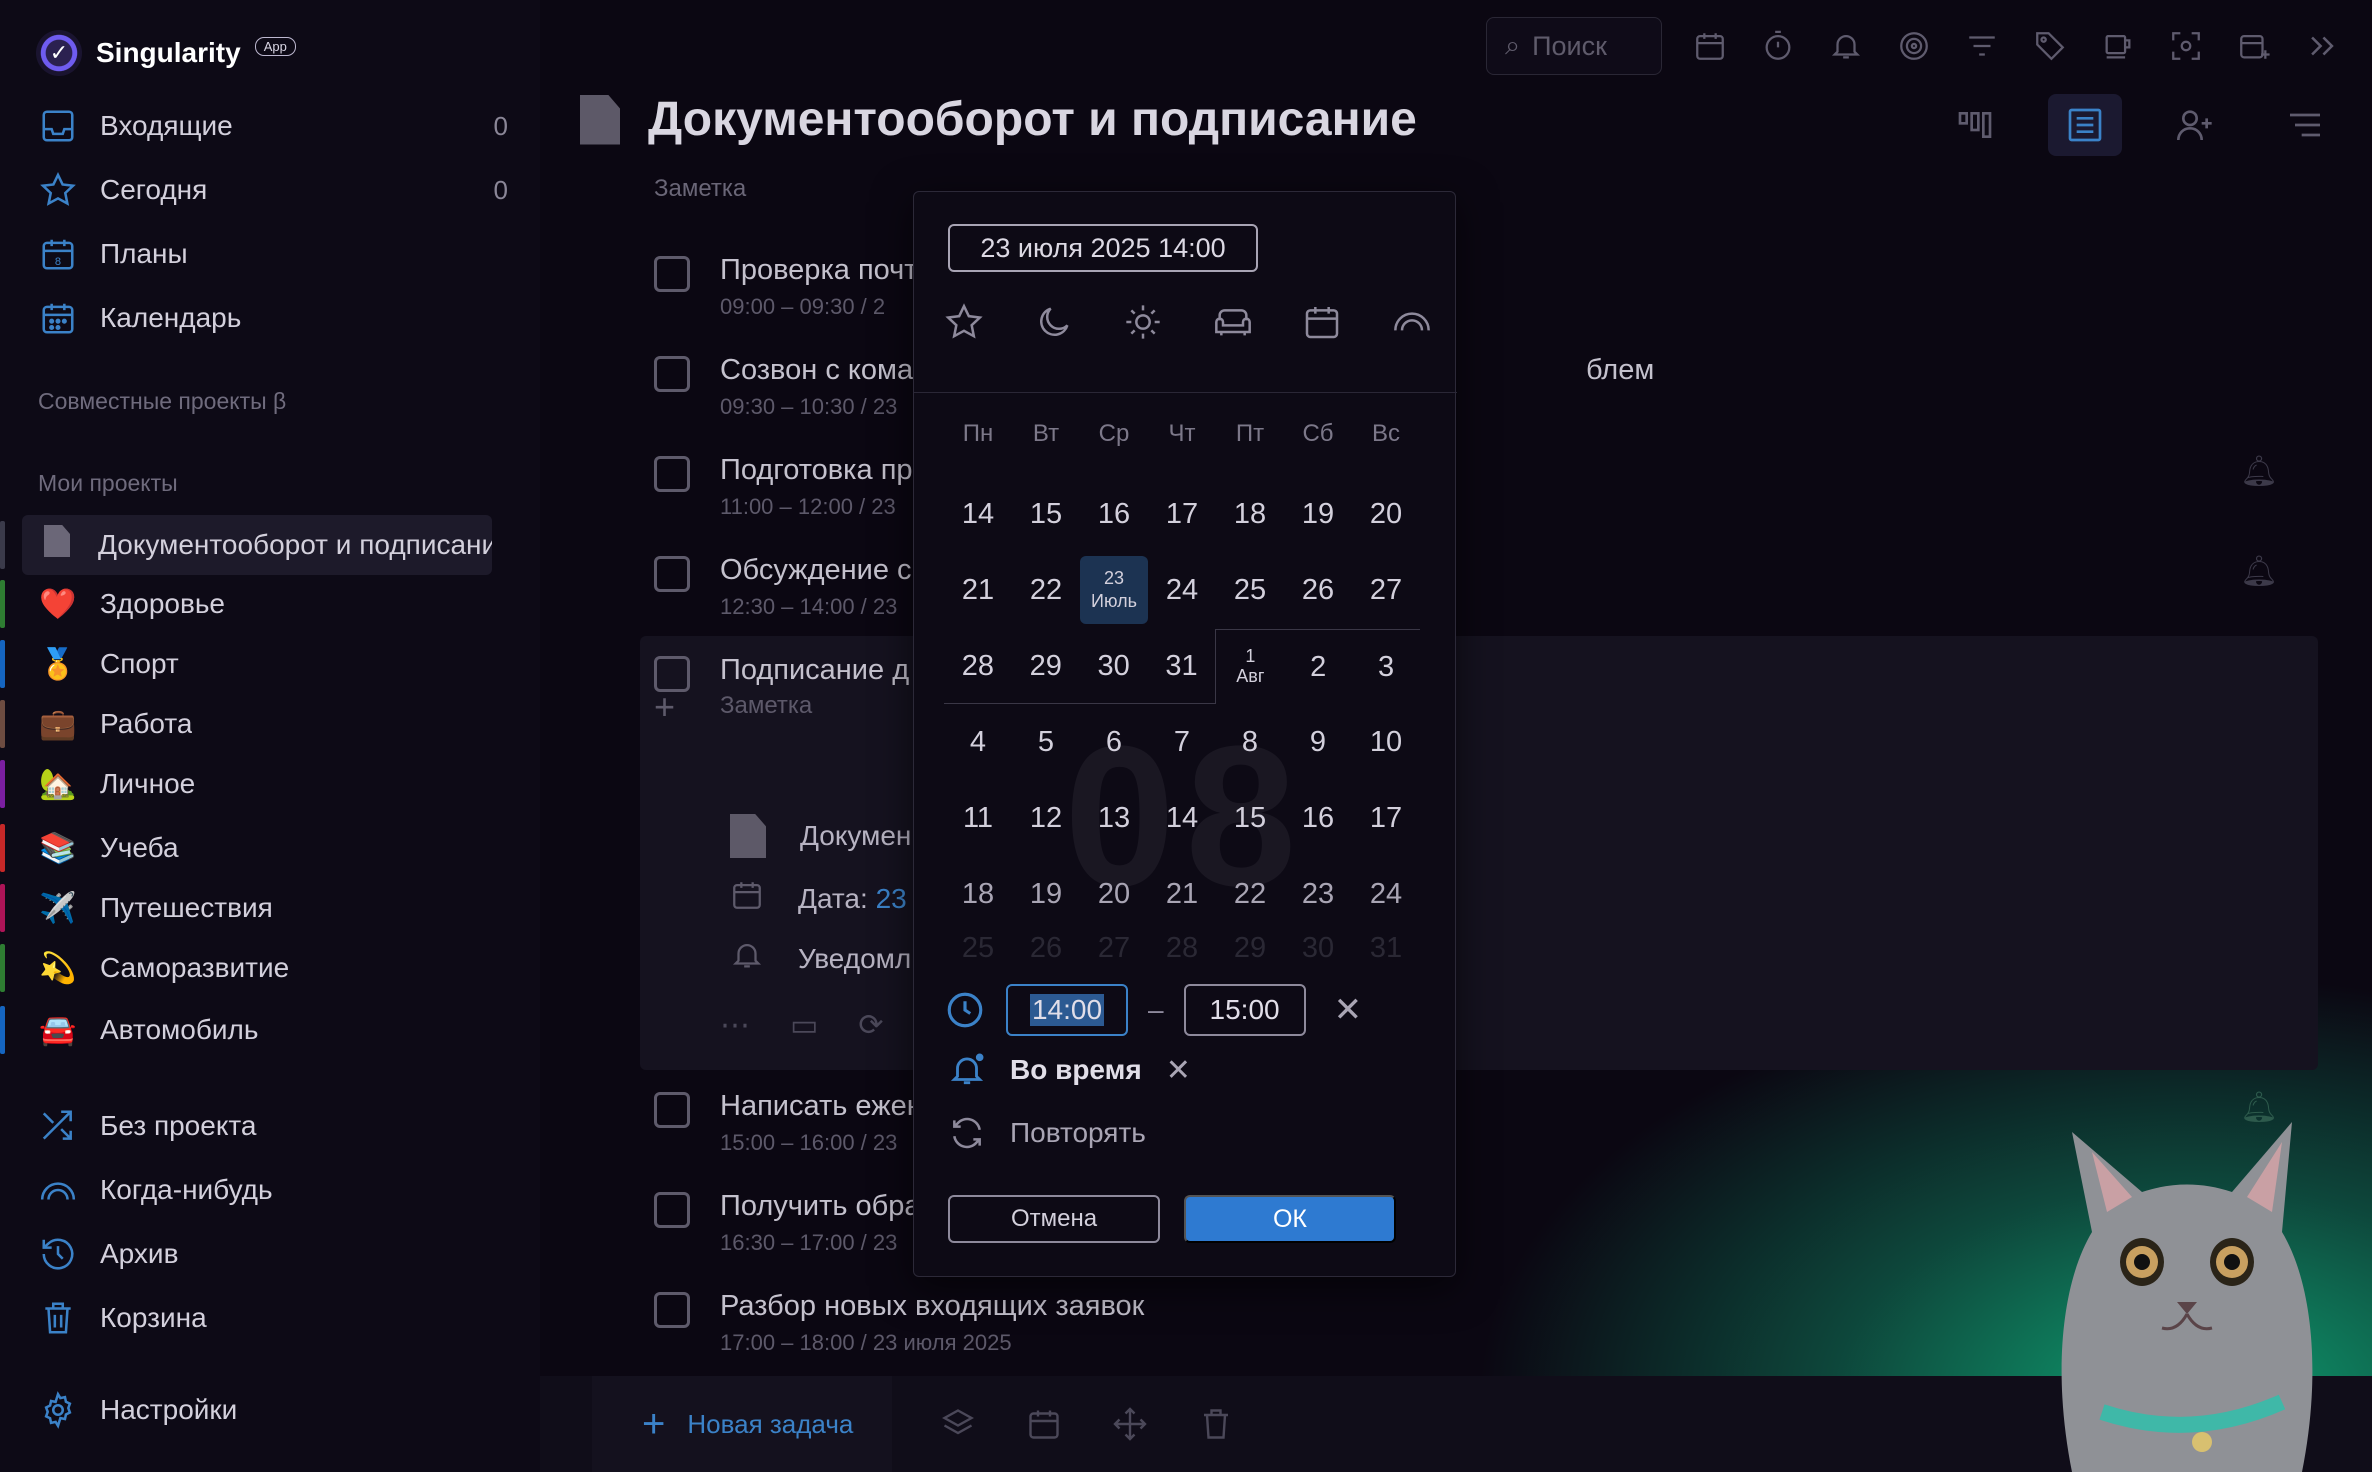 This screenshot has height=1472, width=2372. Describe the element at coordinates (246, 908) in the screenshot. I see `project-travel: ✈️ Путешествия` at that location.